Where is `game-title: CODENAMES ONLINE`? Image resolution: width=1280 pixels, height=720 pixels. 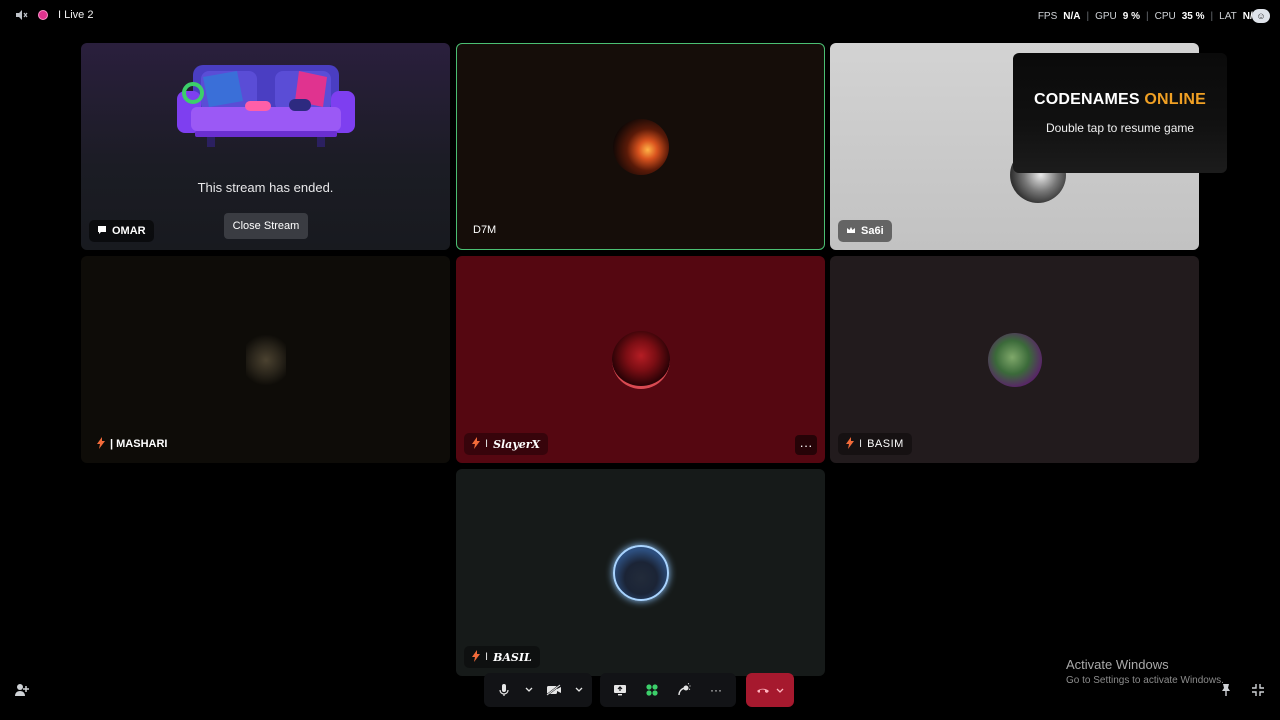 game-title: CODENAMES ONLINE is located at coordinates (1120, 100).